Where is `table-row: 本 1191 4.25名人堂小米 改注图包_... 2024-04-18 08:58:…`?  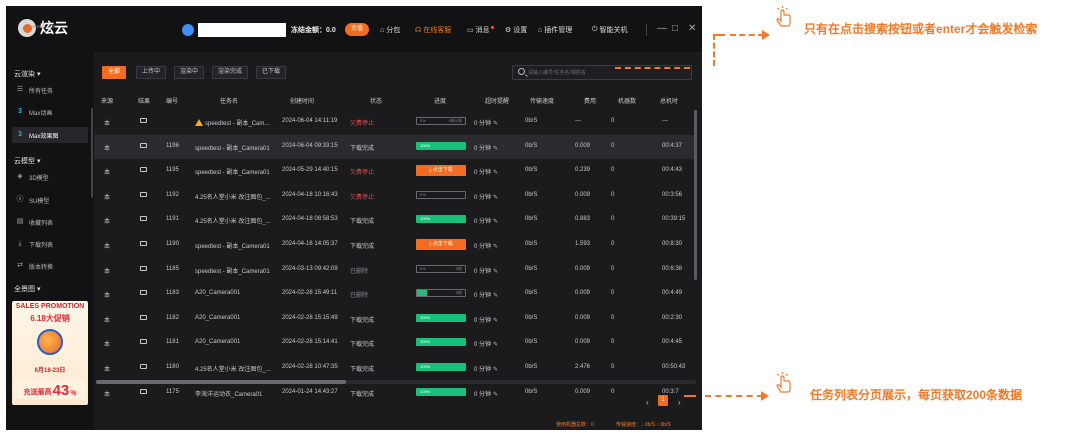
table-row: 本 1191 4.25名人堂小米 改注图包_... 2024-04-18 08:58:… is located at coordinates (394, 220).